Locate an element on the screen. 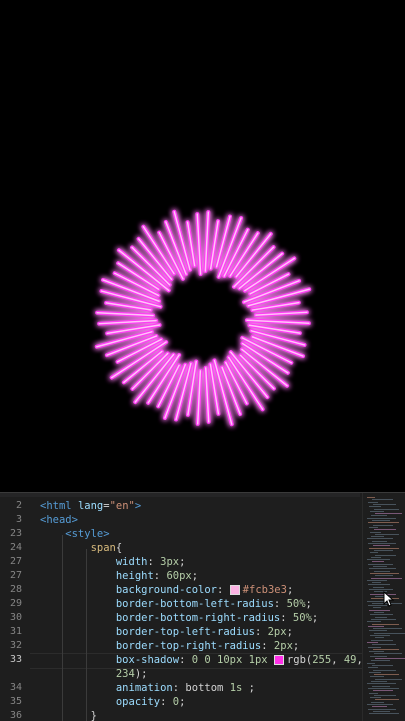 The width and height of the screenshot is (405, 721). mouse-pointer-icon is located at coordinates (388, 599).